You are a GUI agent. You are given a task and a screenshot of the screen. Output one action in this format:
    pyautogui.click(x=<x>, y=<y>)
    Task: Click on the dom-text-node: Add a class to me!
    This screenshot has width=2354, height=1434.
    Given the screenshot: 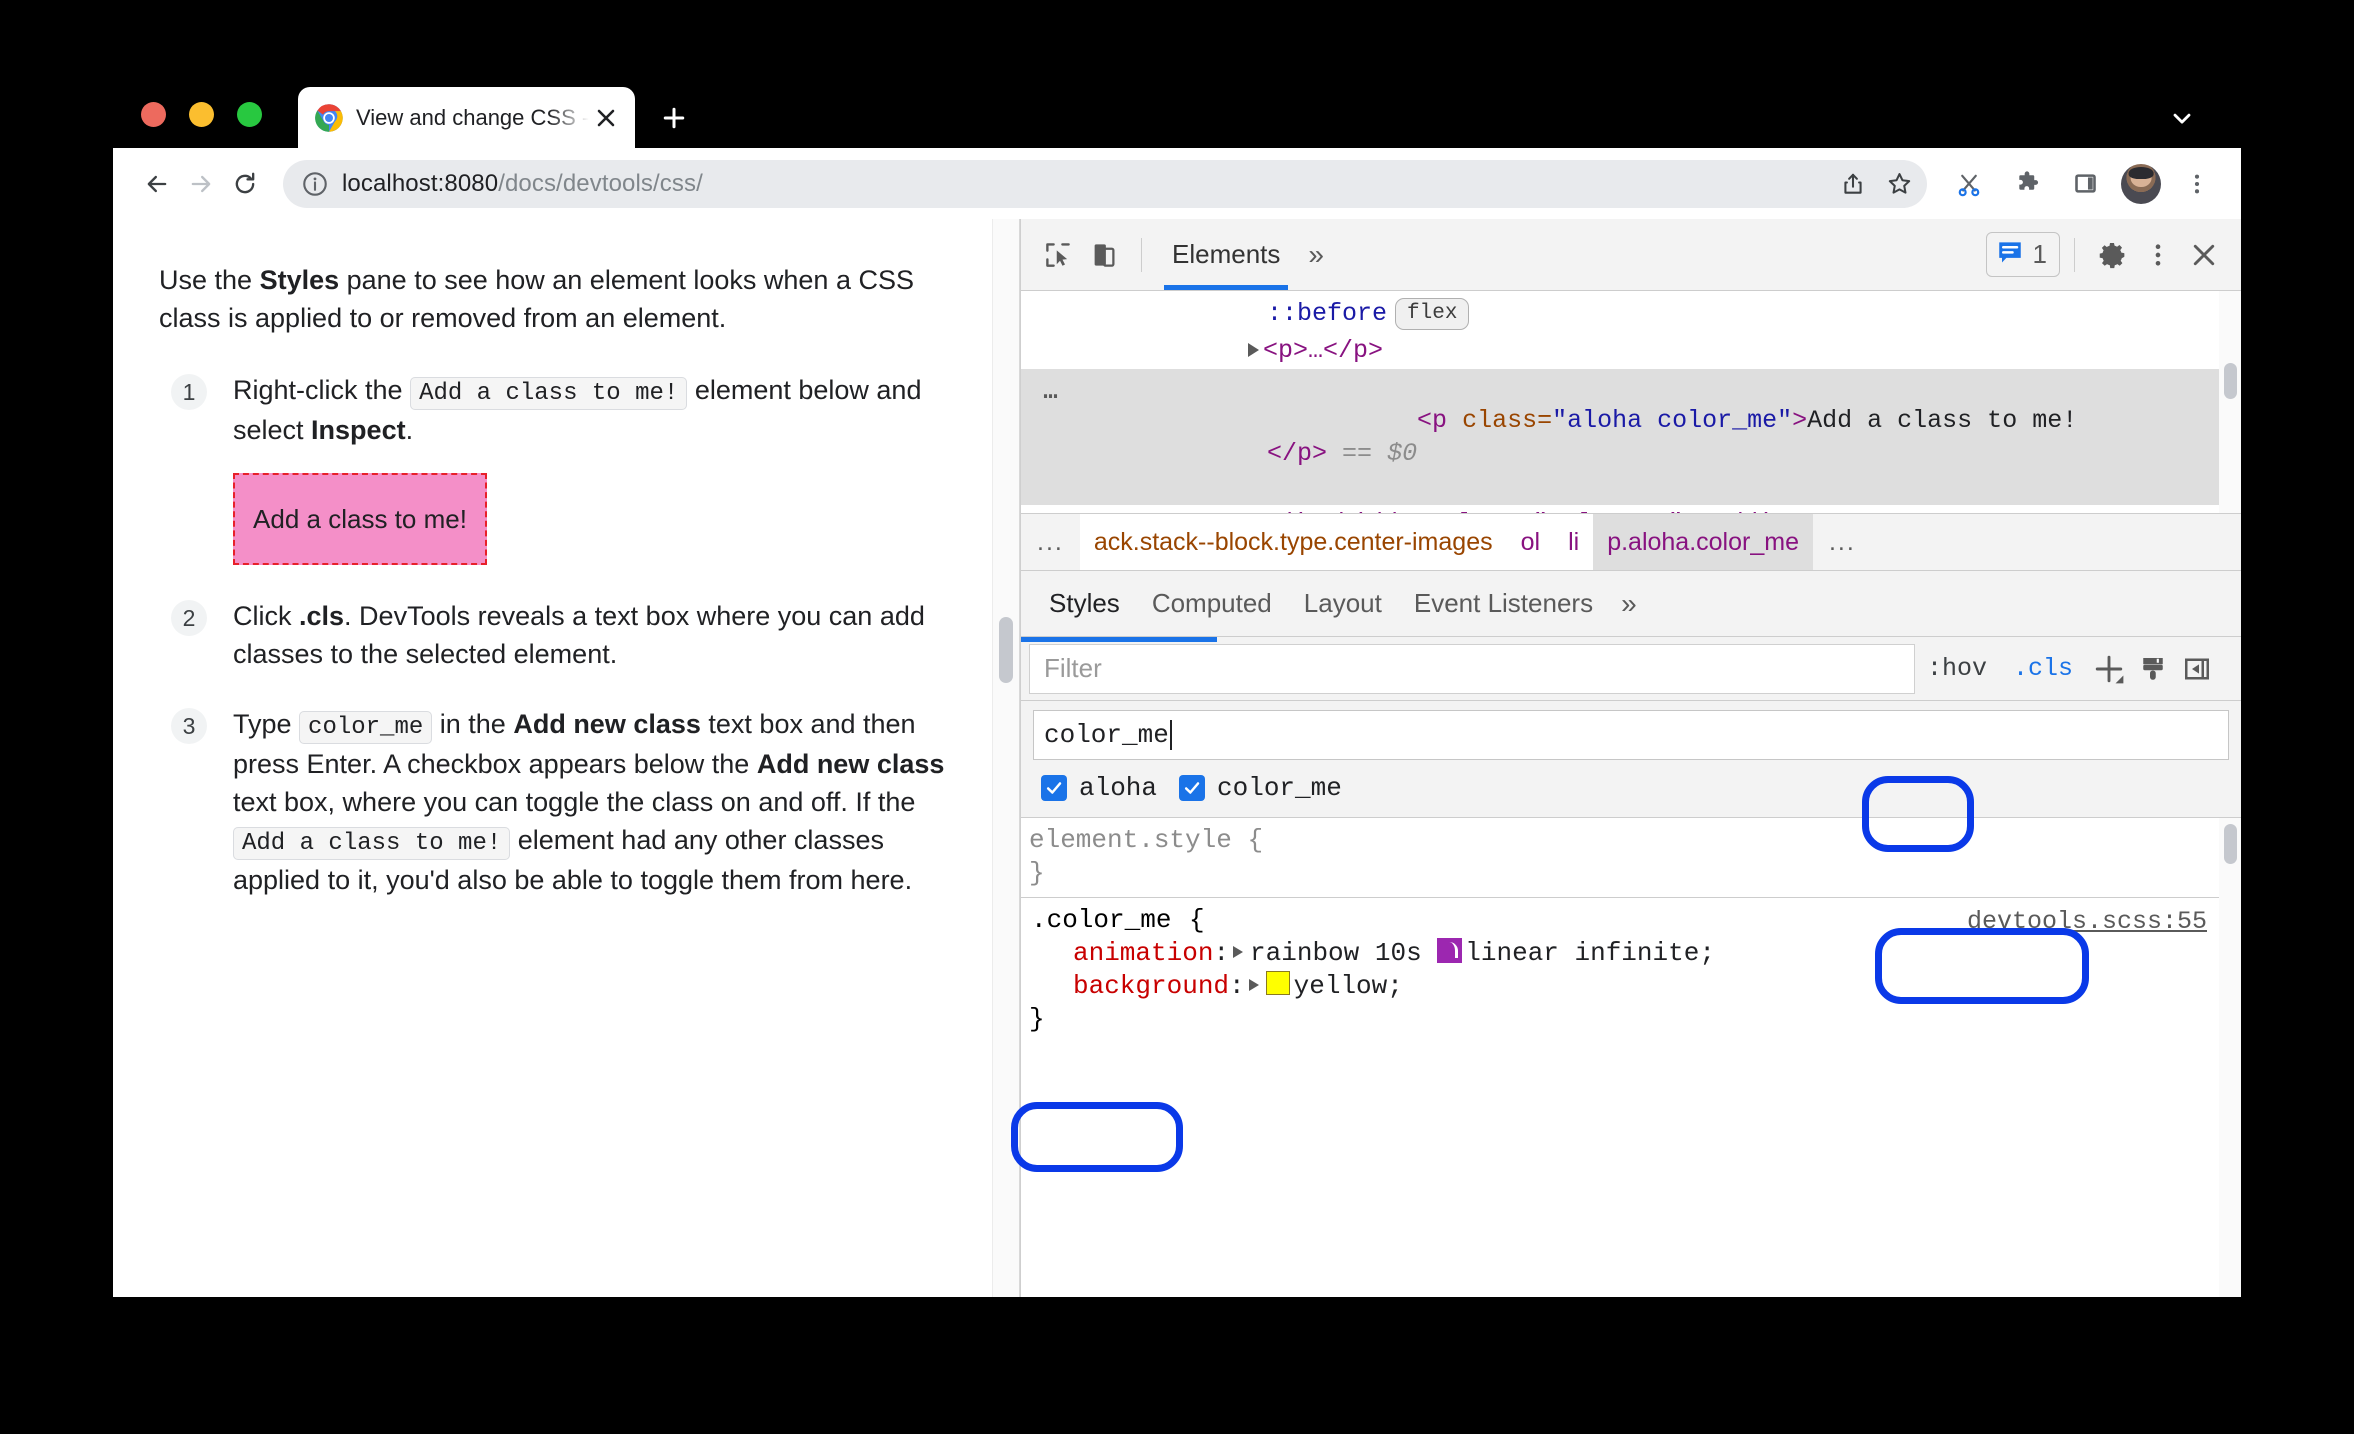 What is the action you would take?
    pyautogui.click(x=1942, y=420)
    